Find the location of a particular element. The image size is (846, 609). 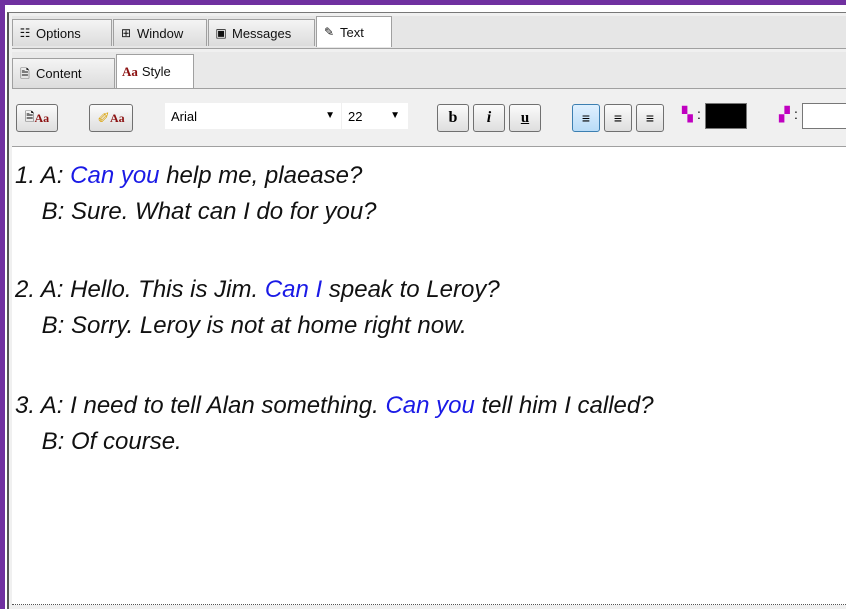

text-style-button: 🗎 Aa is located at coordinates (37, 118).